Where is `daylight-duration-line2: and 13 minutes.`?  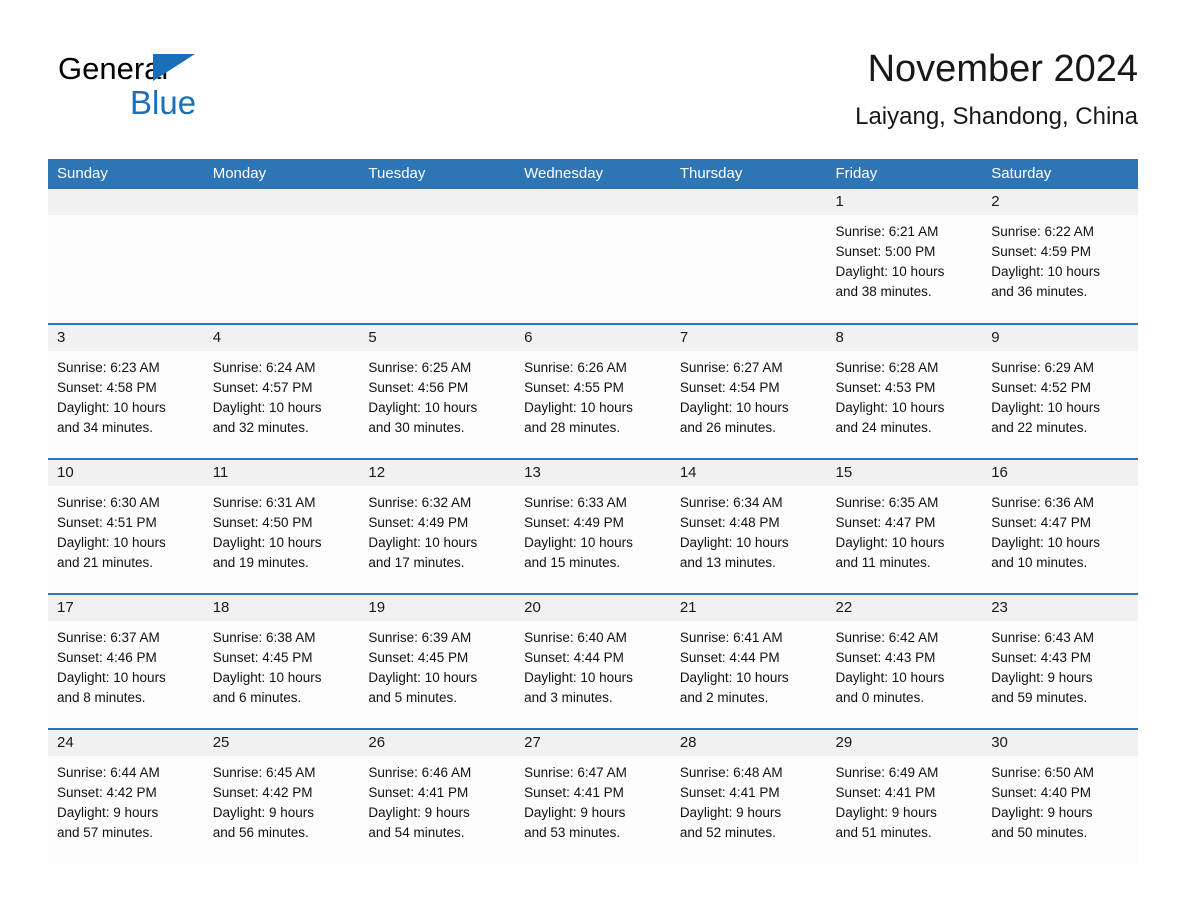 daylight-duration-line2: and 13 minutes. is located at coordinates (727, 562).